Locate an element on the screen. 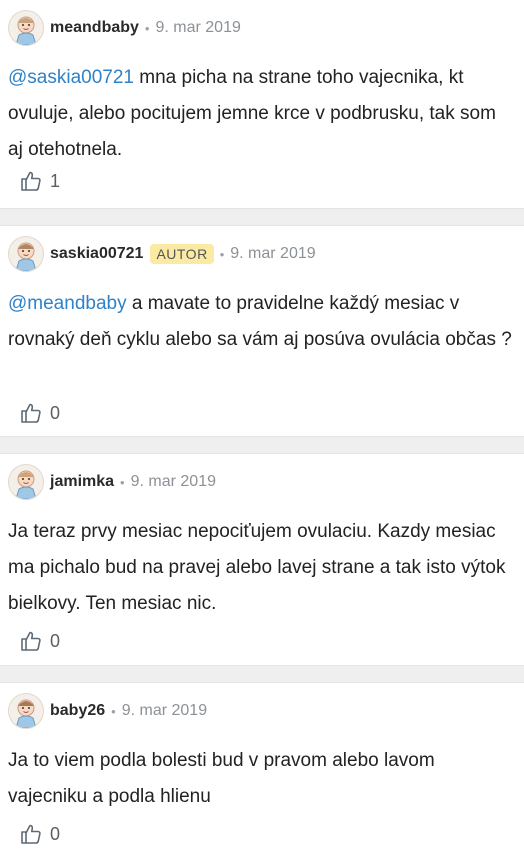 The image size is (524, 858). username: saskia00721 is located at coordinates (96, 254).